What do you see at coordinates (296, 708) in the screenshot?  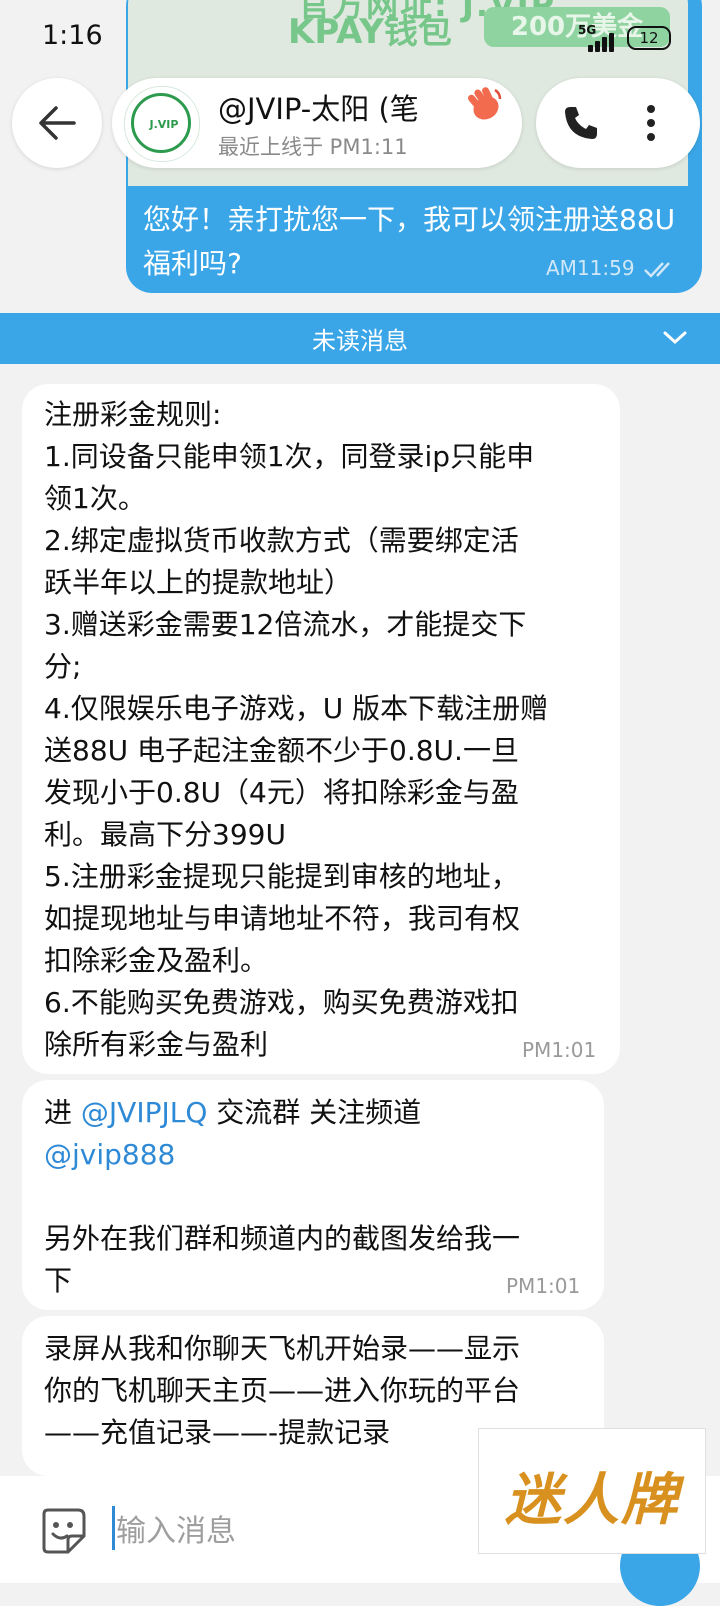 I see `message-line: 4.仅限娱乐电子游戏，U 版本下载注册赠` at bounding box center [296, 708].